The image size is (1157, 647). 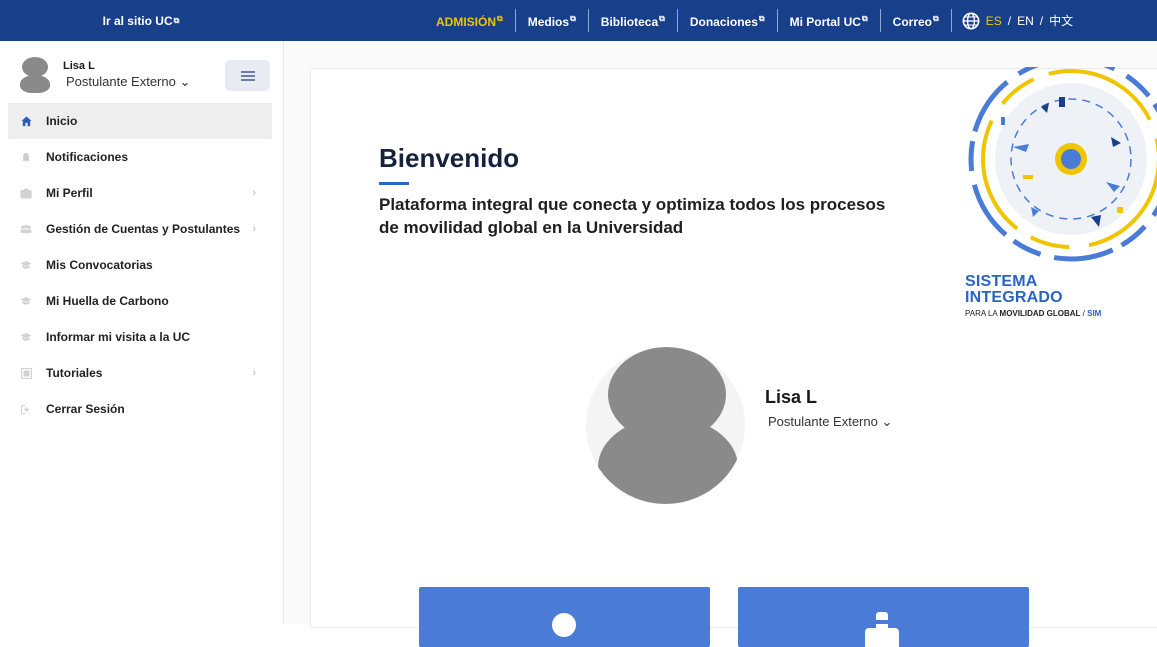 What do you see at coordinates (1040, 313) in the screenshot?
I see `logo-sub-bold: MOVILIDAD GLOBAL` at bounding box center [1040, 313].